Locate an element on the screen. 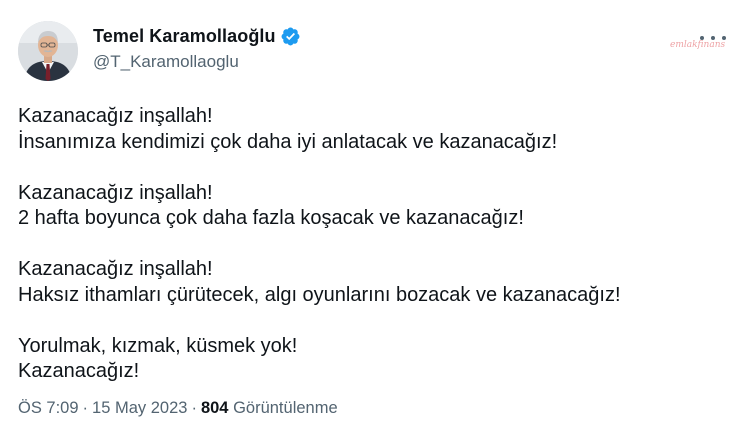  profile-photo is located at coordinates (48, 51).